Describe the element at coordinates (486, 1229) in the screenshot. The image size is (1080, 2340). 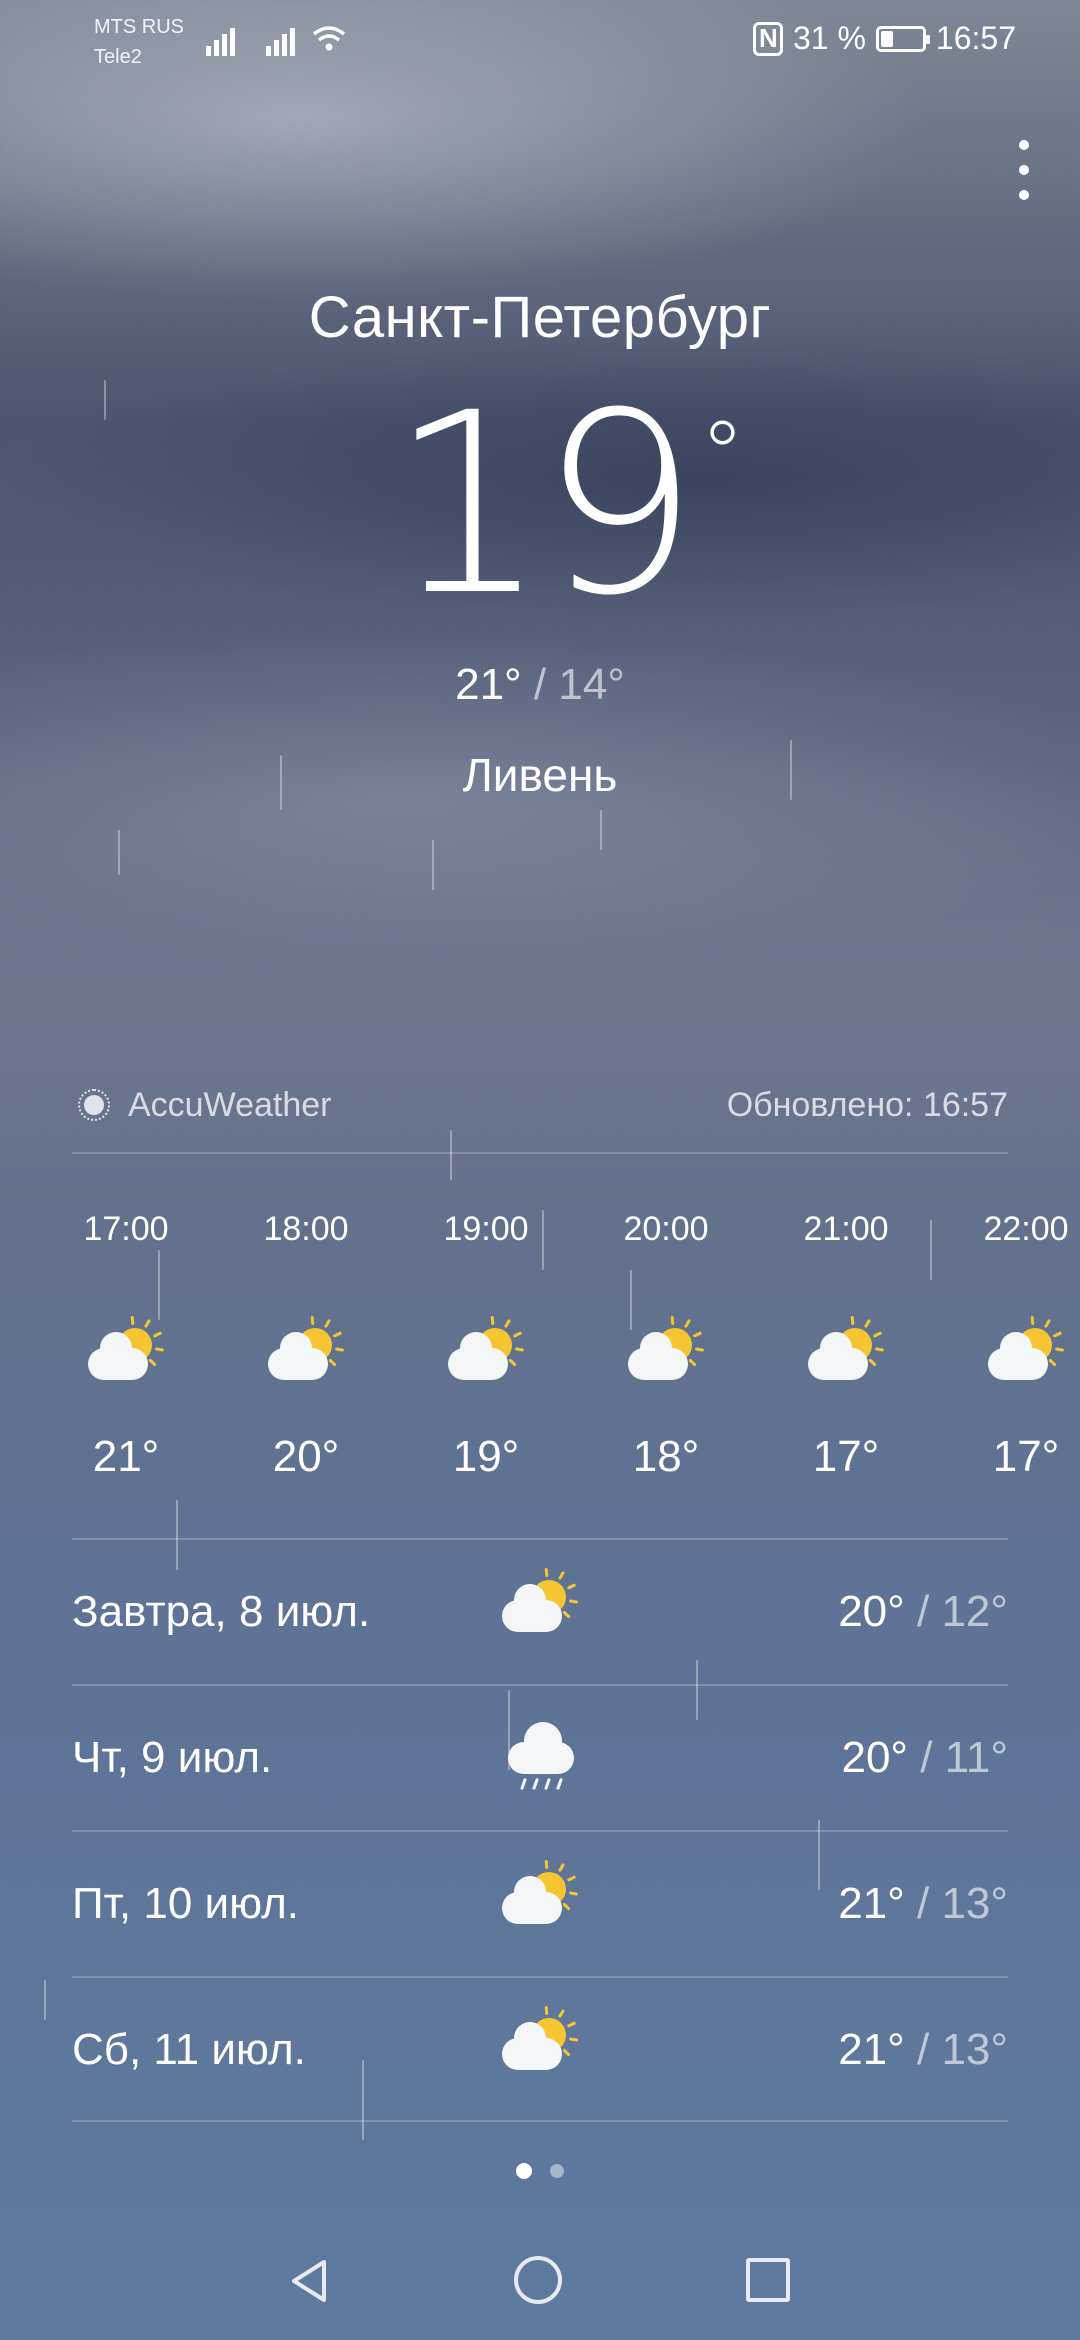
I see `hour-time: 19:00` at that location.